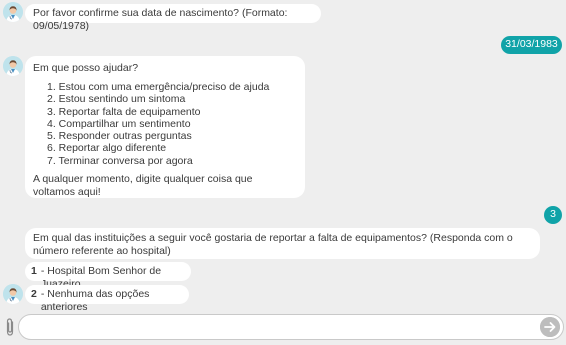 This screenshot has width=566, height=345. I want to click on paperclip-icon, so click(10, 327).